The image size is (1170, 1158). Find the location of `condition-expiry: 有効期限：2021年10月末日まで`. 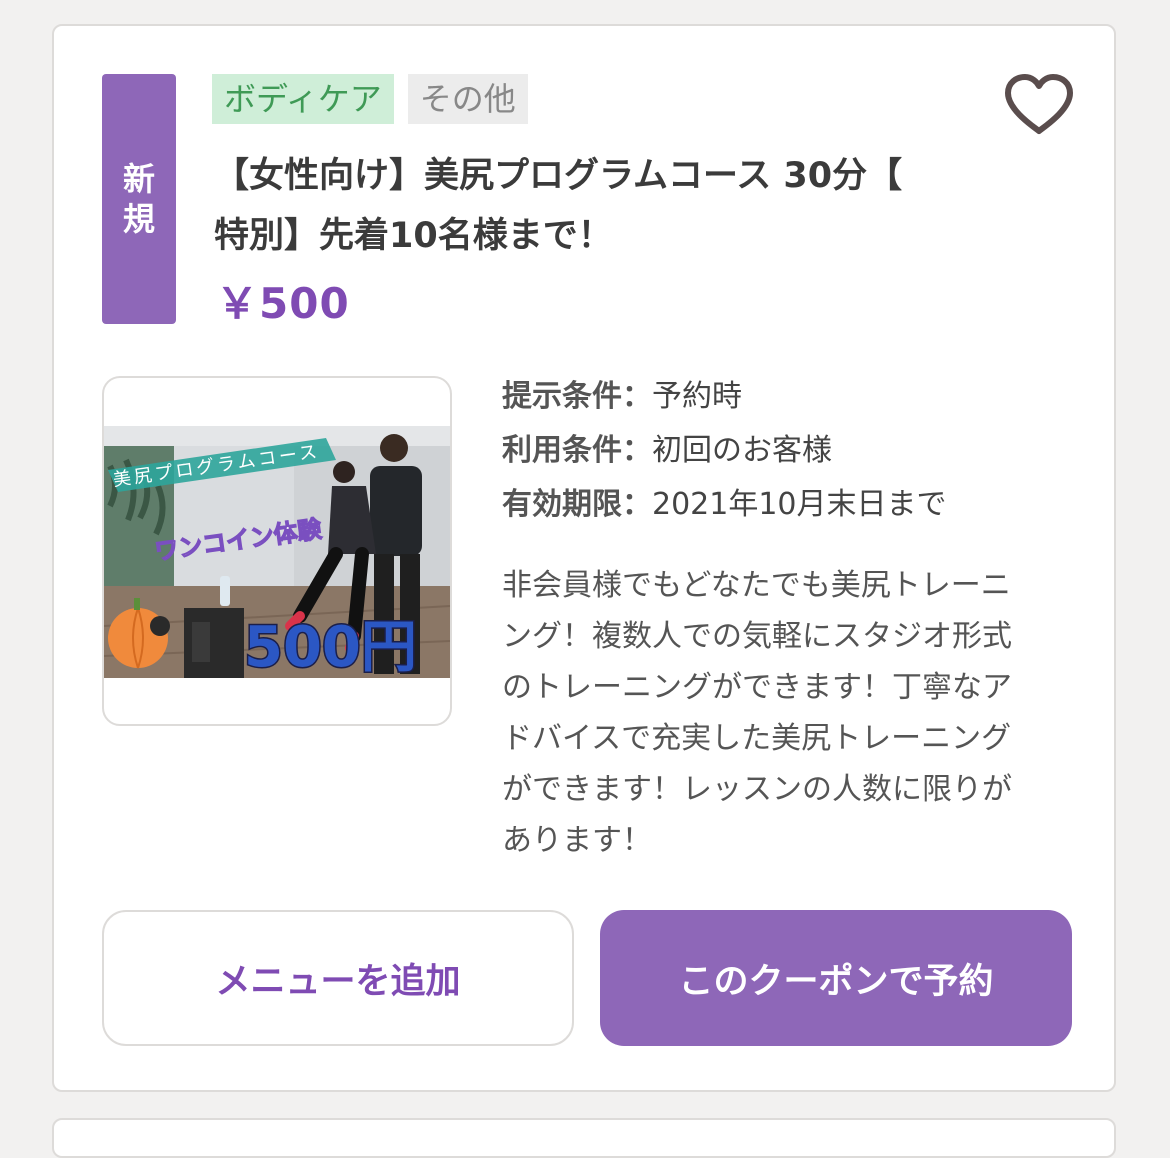

condition-expiry: 有効期限：2021年10月末日まで is located at coordinates (724, 505).